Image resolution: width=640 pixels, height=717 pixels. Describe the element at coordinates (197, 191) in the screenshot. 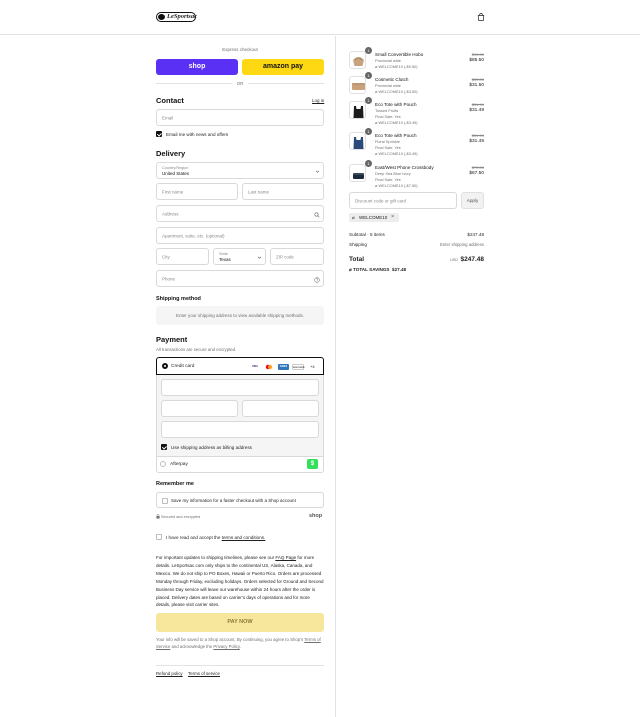

I see `first-name-field: First name` at that location.